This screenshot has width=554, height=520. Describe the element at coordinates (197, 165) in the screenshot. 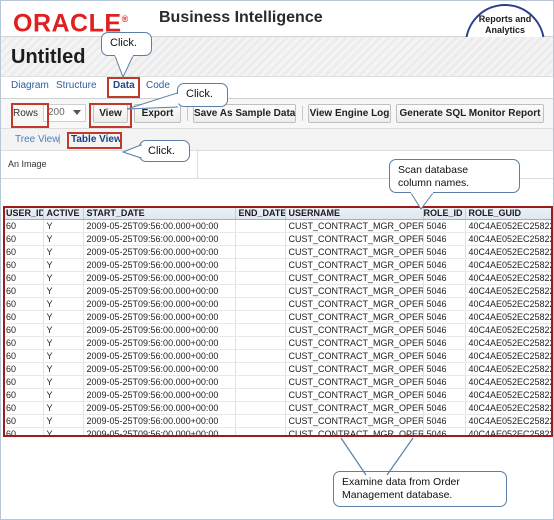

I see `an-image-cell-separator` at that location.